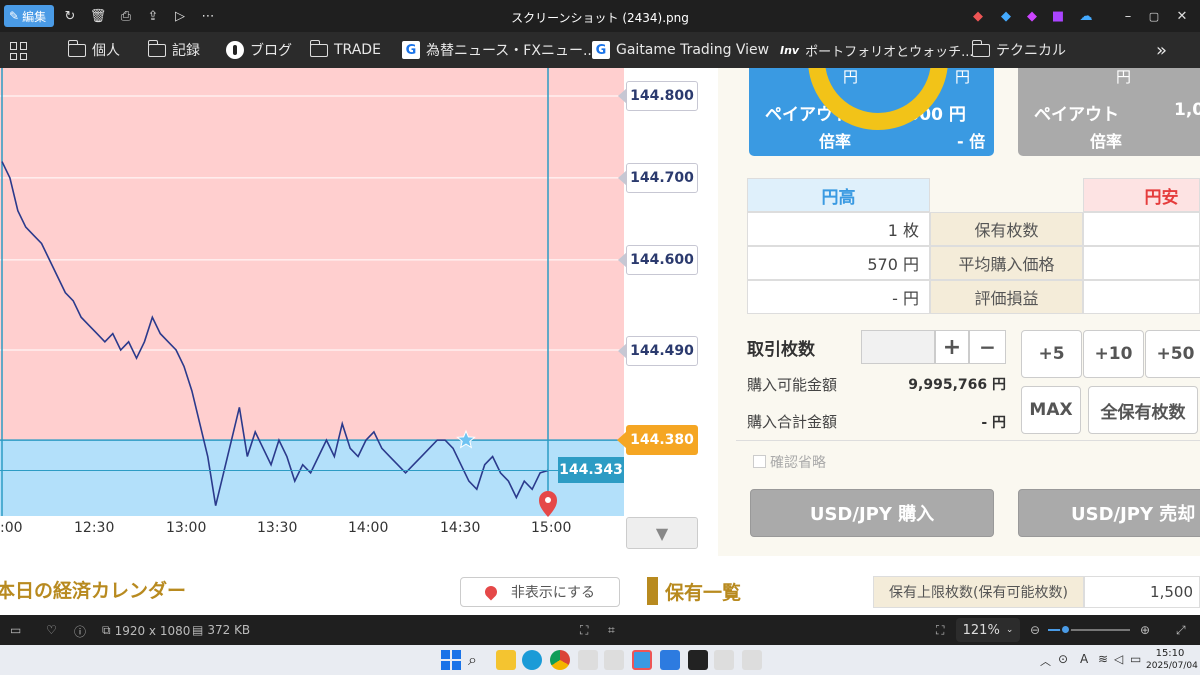 The width and height of the screenshot is (1200, 675). I want to click on sticky-notes-icon, so click(698, 660).